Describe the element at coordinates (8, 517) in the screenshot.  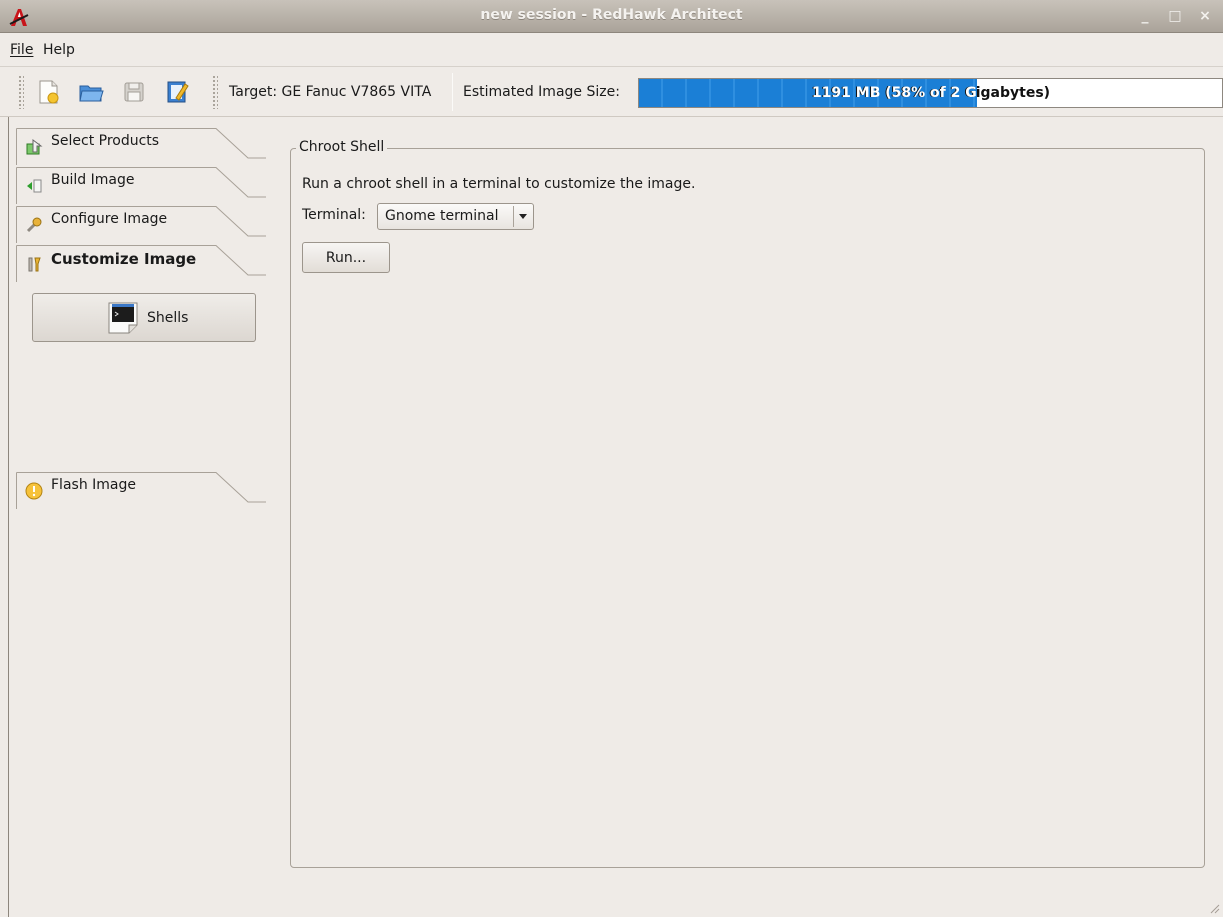
I see `window-left-border` at that location.